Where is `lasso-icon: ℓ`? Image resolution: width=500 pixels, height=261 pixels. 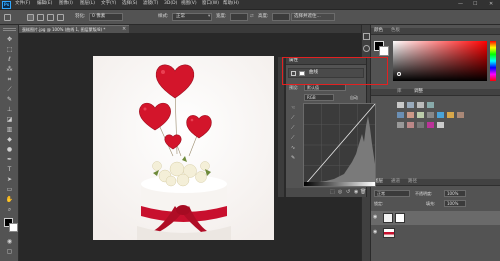 lasso-icon: ℓ is located at coordinates (9, 59).